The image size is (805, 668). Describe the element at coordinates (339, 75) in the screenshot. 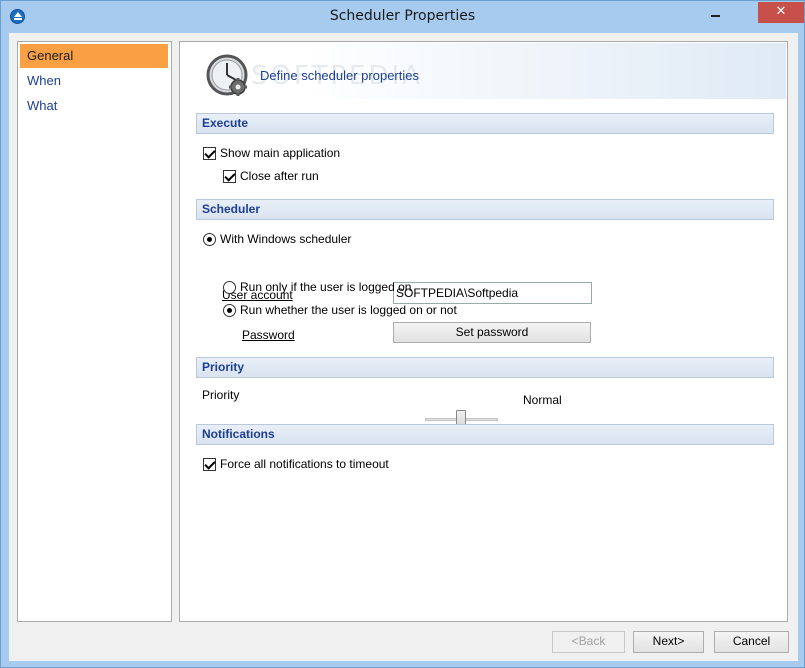

I see `header-title: Define scheduler properties` at that location.